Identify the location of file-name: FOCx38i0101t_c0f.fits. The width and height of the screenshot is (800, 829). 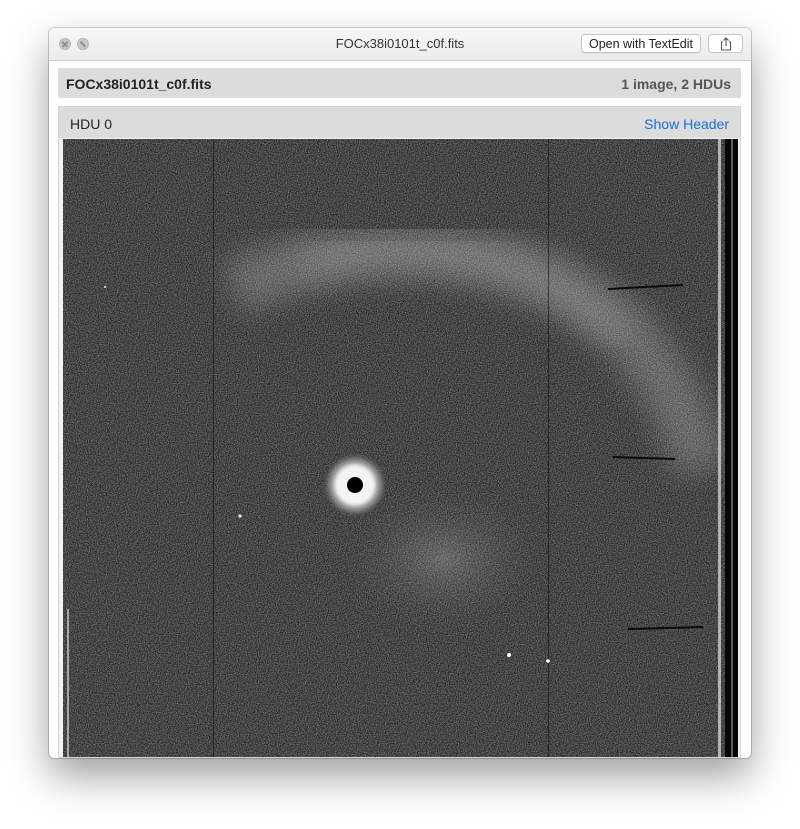
(139, 84).